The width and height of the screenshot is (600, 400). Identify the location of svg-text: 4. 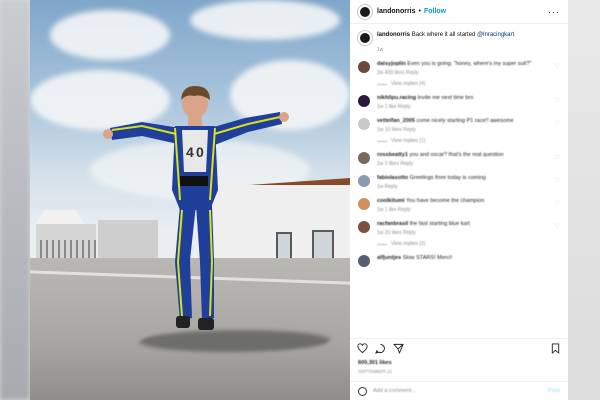
(190, 152).